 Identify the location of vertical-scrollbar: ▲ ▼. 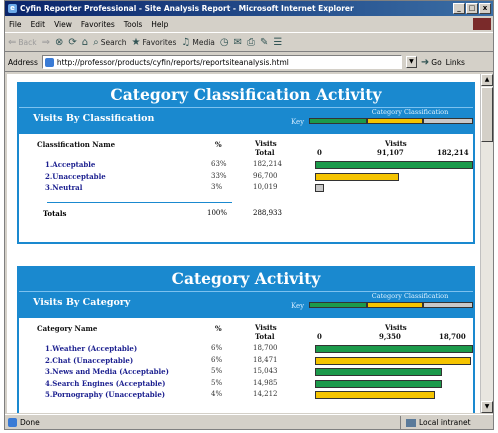
(486, 243).